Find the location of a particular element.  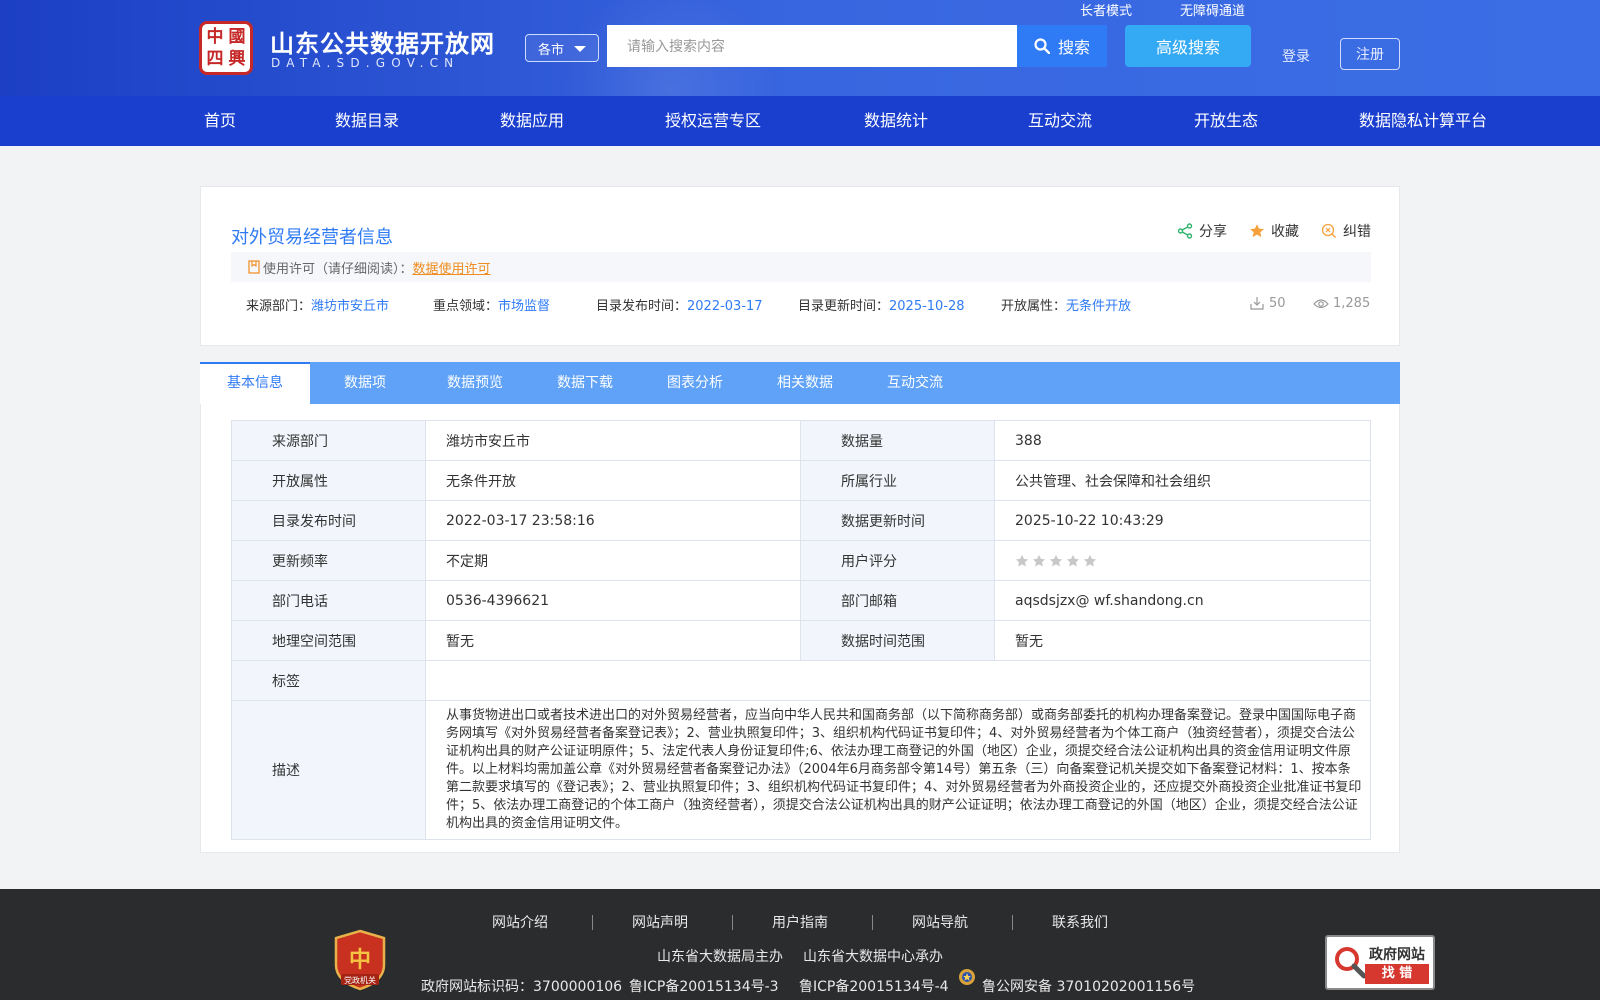

nav-data-catalog: 数据目录 is located at coordinates (367, 121).